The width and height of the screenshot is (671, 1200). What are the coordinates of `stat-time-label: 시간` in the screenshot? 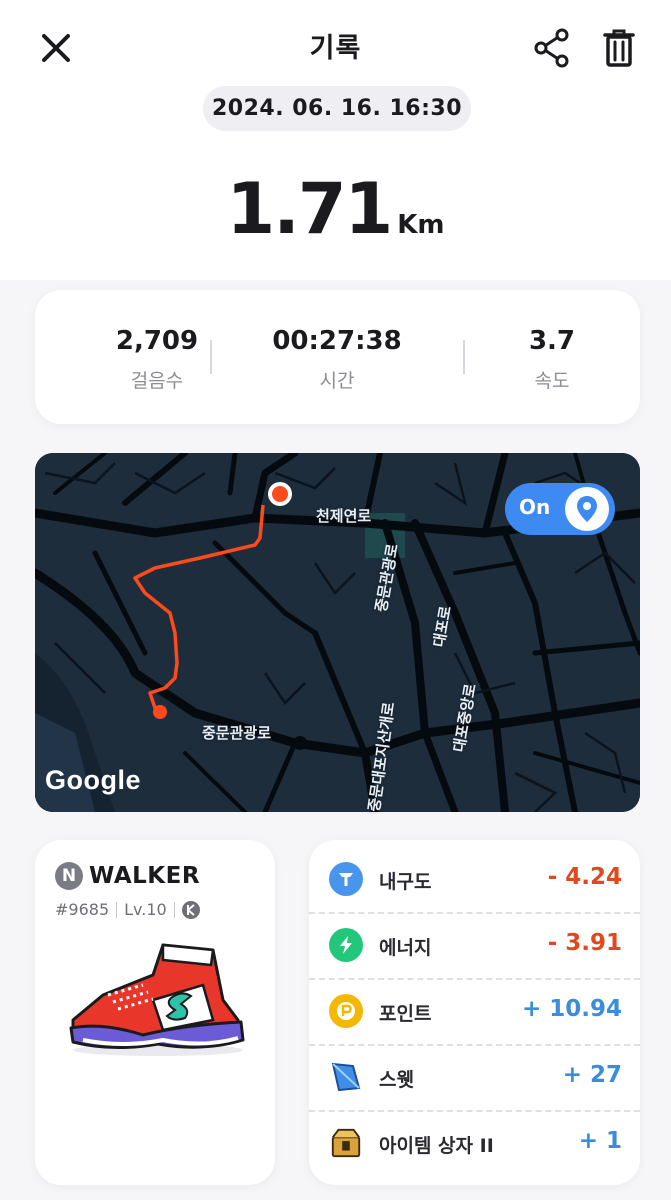 It's located at (337, 381).